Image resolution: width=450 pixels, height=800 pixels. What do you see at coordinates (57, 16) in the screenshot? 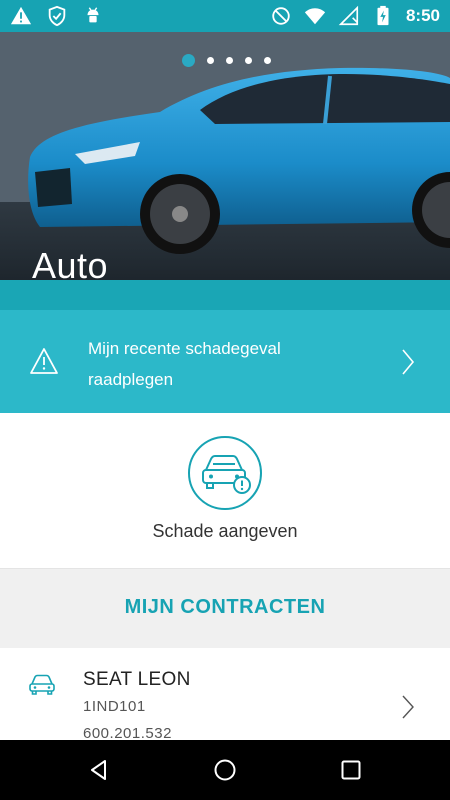
I see `shield-check-icon` at bounding box center [57, 16].